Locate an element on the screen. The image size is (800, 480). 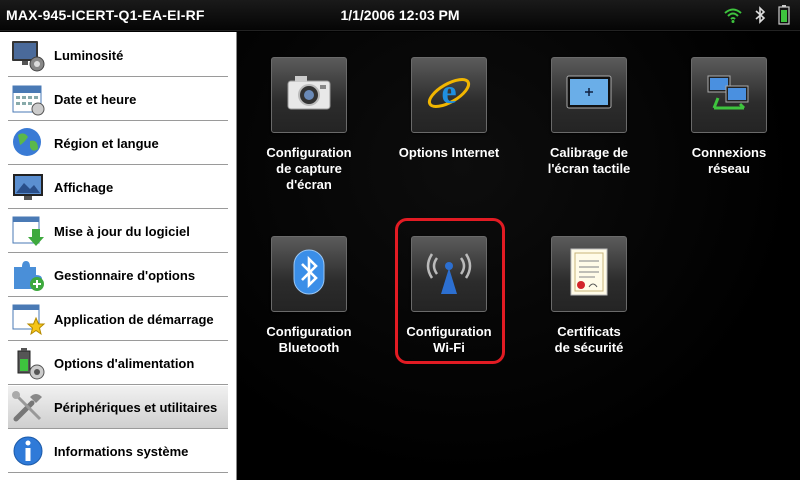
sidebar-item-options-manager: Gestionnaire d'options is located at coordinates (118, 275).